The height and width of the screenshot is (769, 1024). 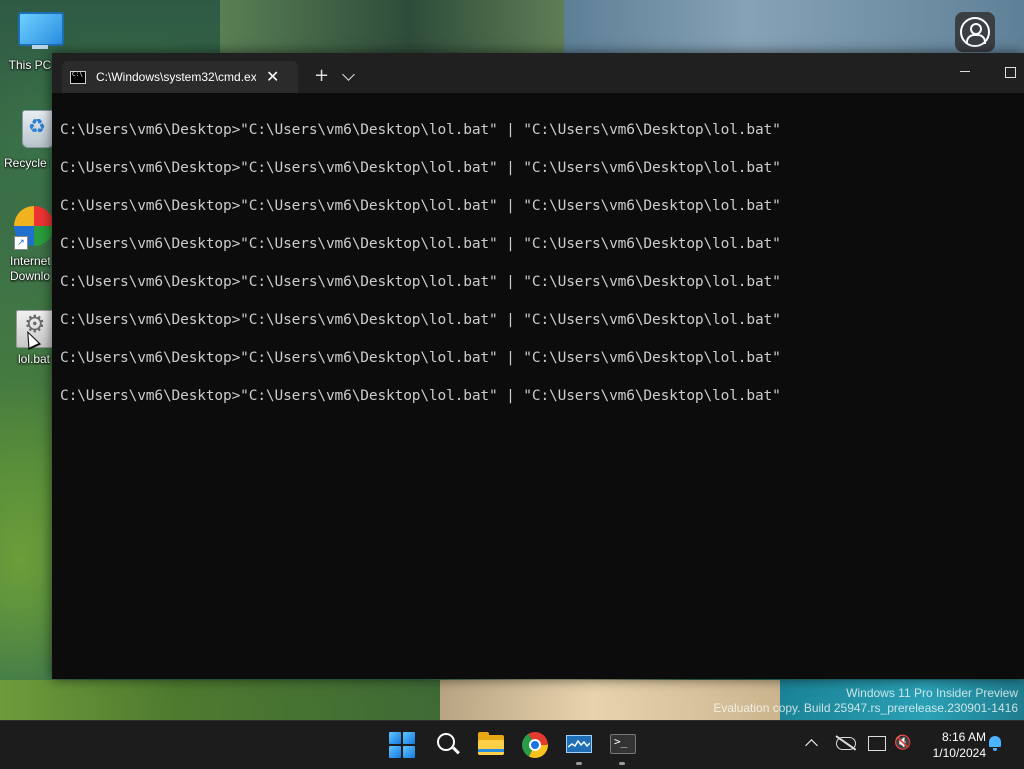 I want to click on chrome-icon, so click(x=535, y=745).